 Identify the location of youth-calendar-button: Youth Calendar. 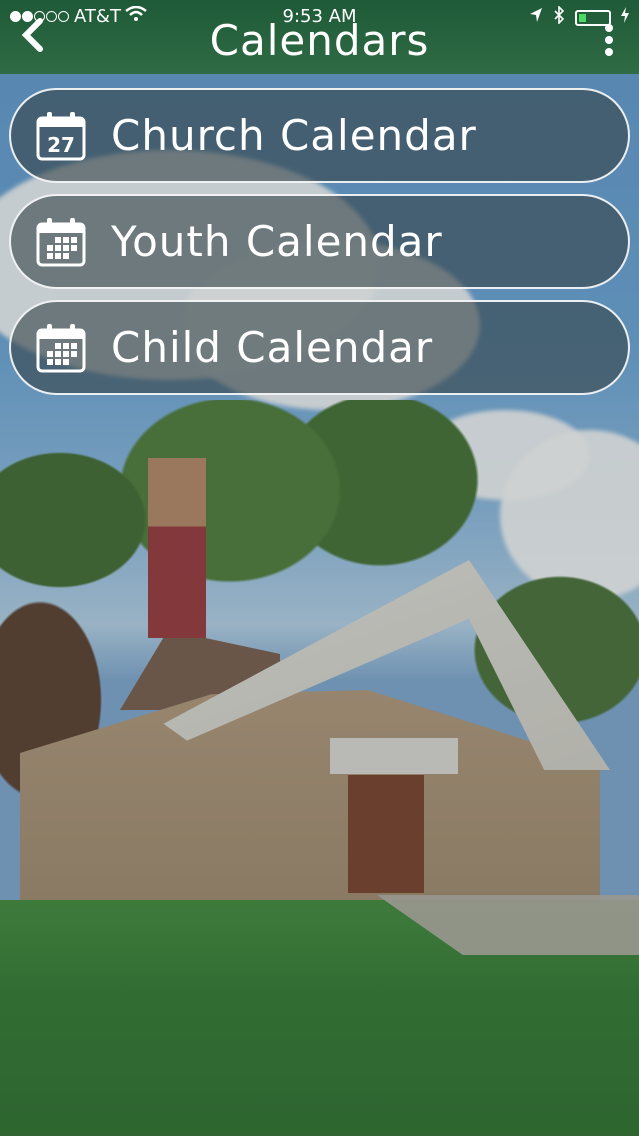
(319, 241).